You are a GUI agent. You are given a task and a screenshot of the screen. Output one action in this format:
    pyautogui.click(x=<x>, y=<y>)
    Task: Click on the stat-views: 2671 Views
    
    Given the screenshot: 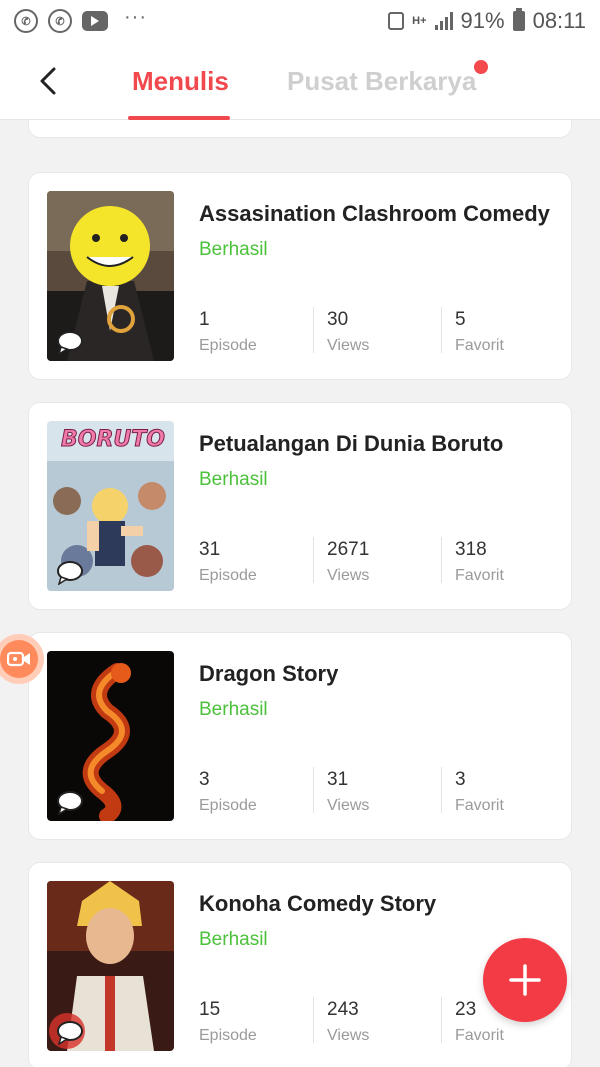 What is the action you would take?
    pyautogui.click(x=348, y=561)
    